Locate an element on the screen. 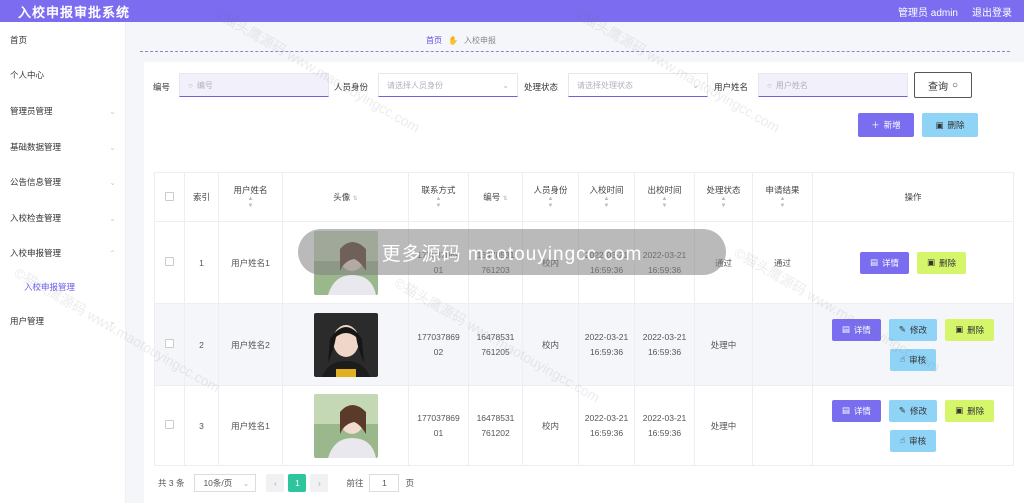 Image resolution: width=1024 pixels, height=503 pixels. label-no: 编号 is located at coordinates (162, 87).